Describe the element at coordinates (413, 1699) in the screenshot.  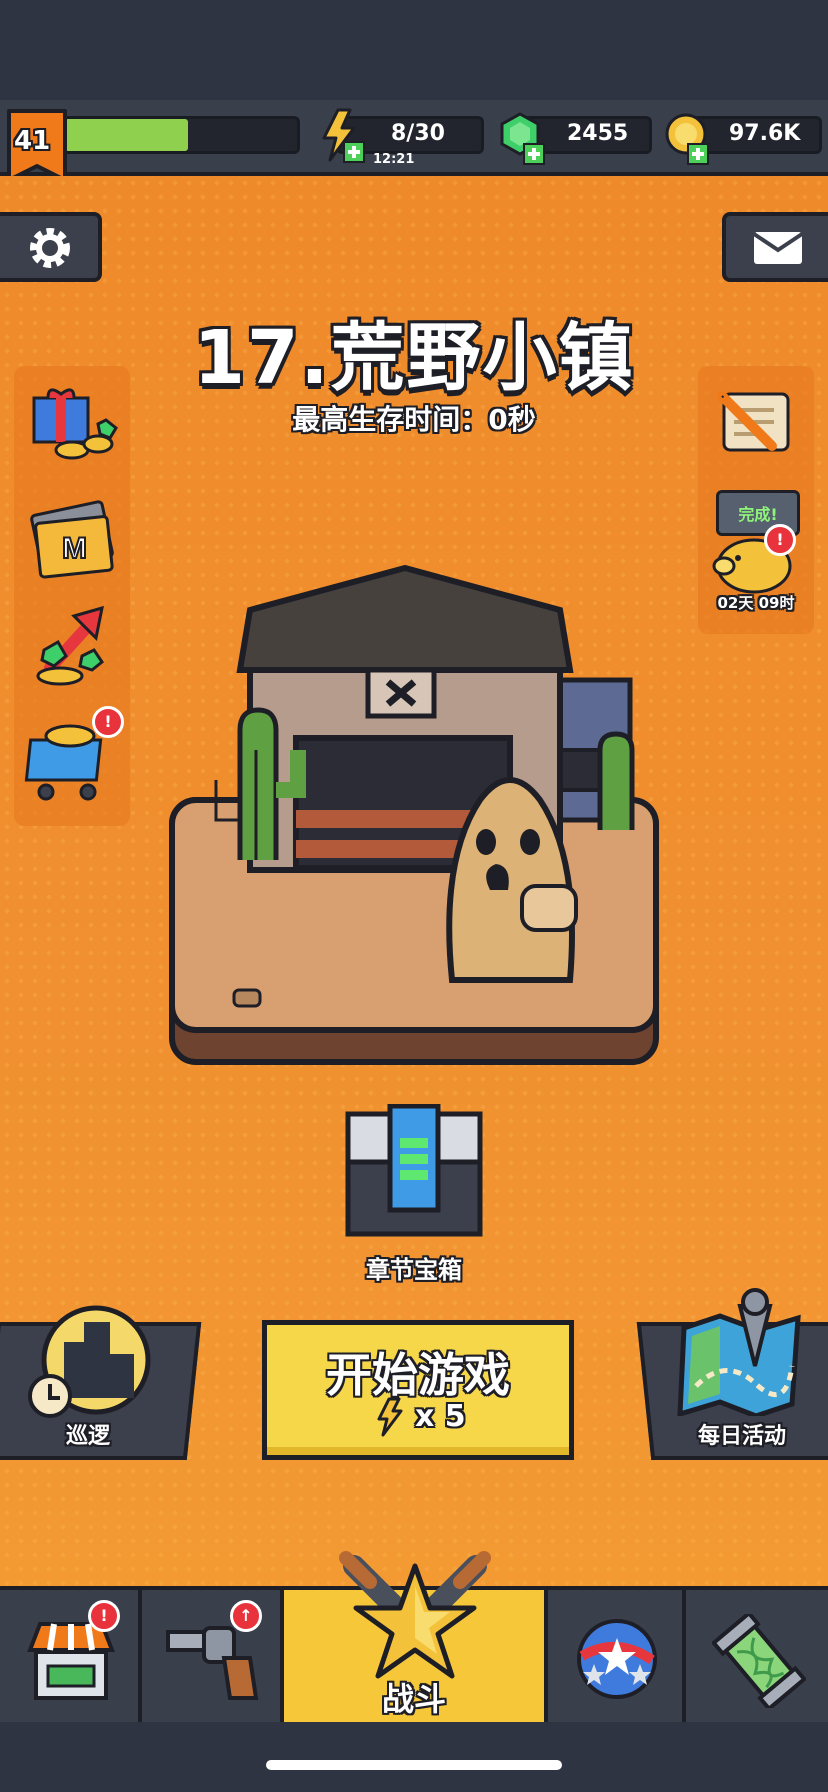
I see `battle-label: 战斗` at that location.